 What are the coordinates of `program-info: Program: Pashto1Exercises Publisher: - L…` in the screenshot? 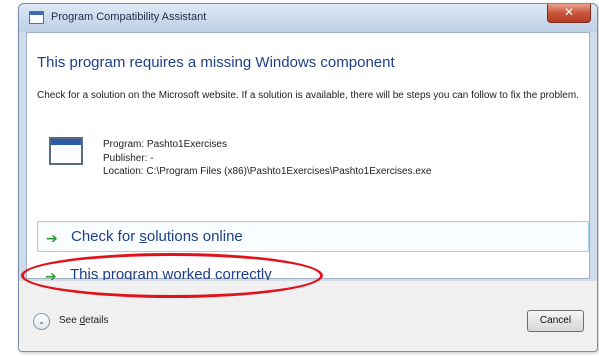 It's located at (267, 158).